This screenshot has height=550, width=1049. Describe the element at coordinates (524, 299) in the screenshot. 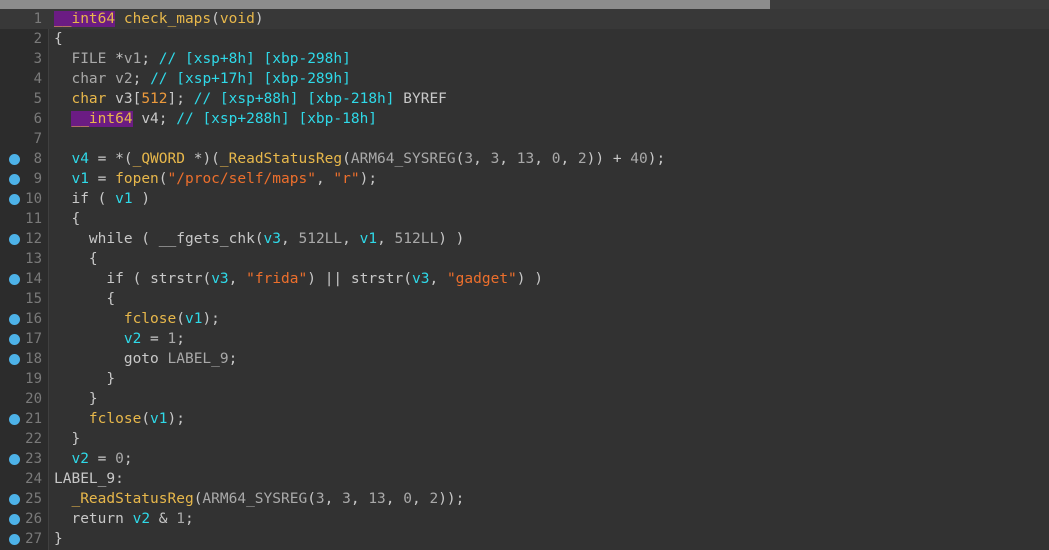

I see `code-line: 15 {` at that location.